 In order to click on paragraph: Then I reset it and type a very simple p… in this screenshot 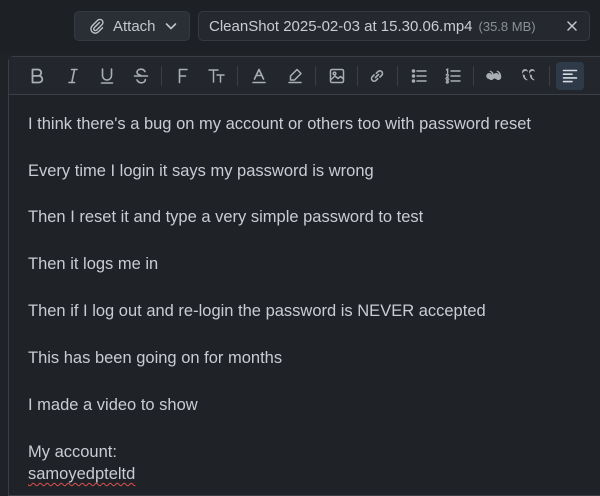, I will do `click(226, 217)`.